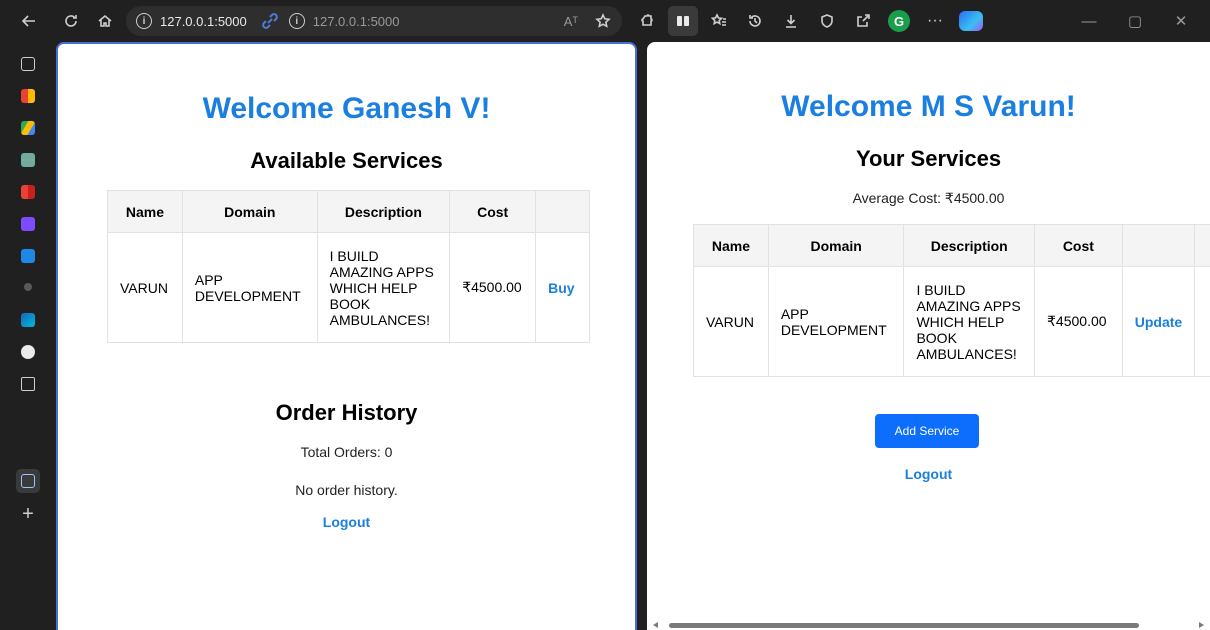  Describe the element at coordinates (28, 336) in the screenshot. I see `browser-sidebar: +` at that location.